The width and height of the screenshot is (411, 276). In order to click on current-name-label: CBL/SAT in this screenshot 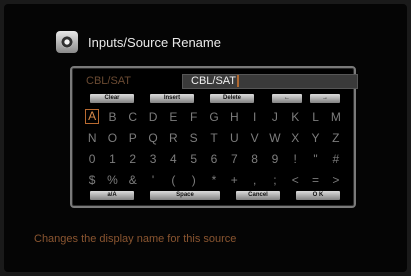, I will do `click(109, 81)`.